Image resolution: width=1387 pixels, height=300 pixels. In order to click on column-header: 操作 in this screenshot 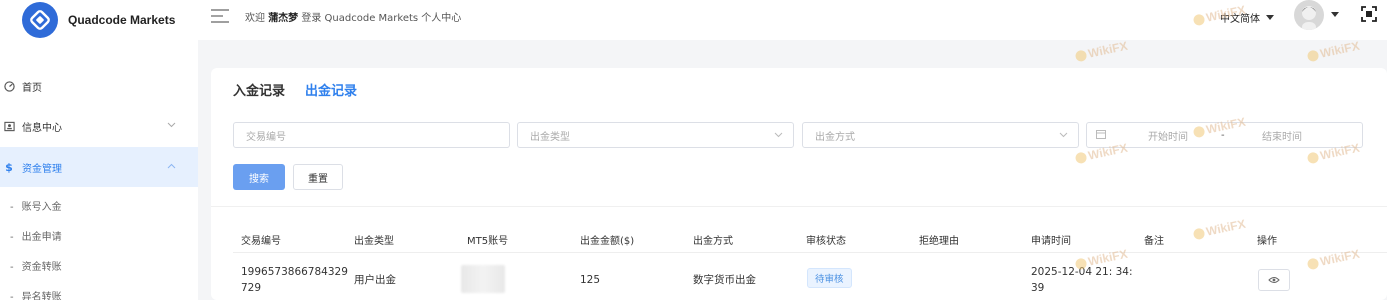, I will do `click(1267, 241)`.